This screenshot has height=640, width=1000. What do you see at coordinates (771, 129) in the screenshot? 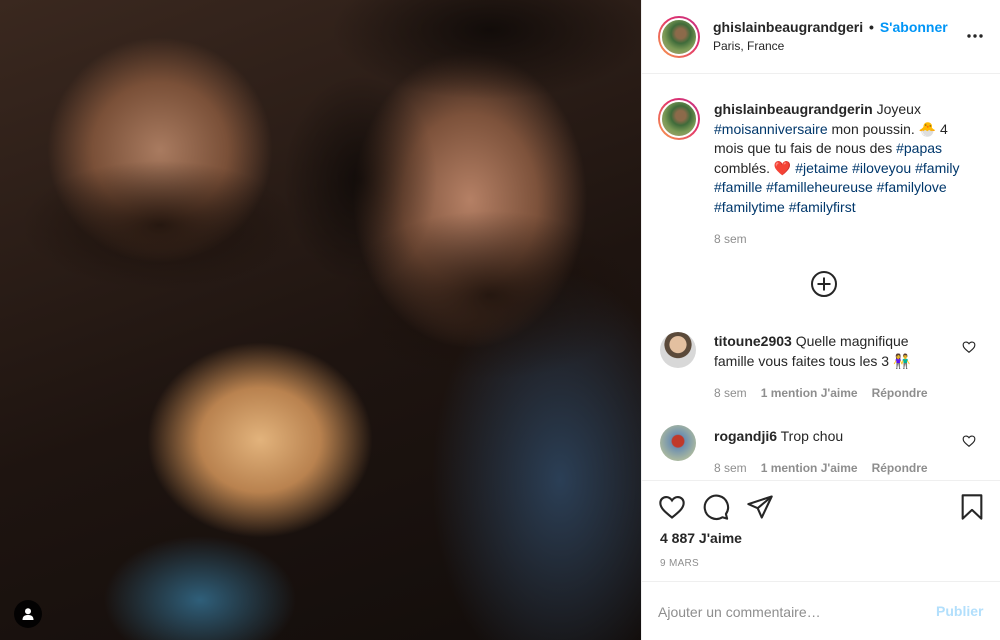
I see `hashtag-link: #moisanniversaire` at bounding box center [771, 129].